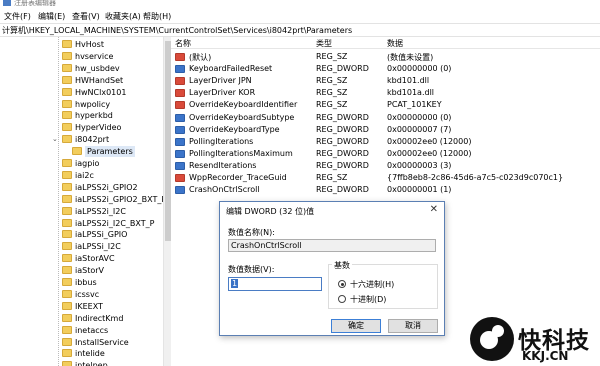  Describe the element at coordinates (419, 190) in the screenshot. I see `value-data: 0x00000001 (1)` at that location.